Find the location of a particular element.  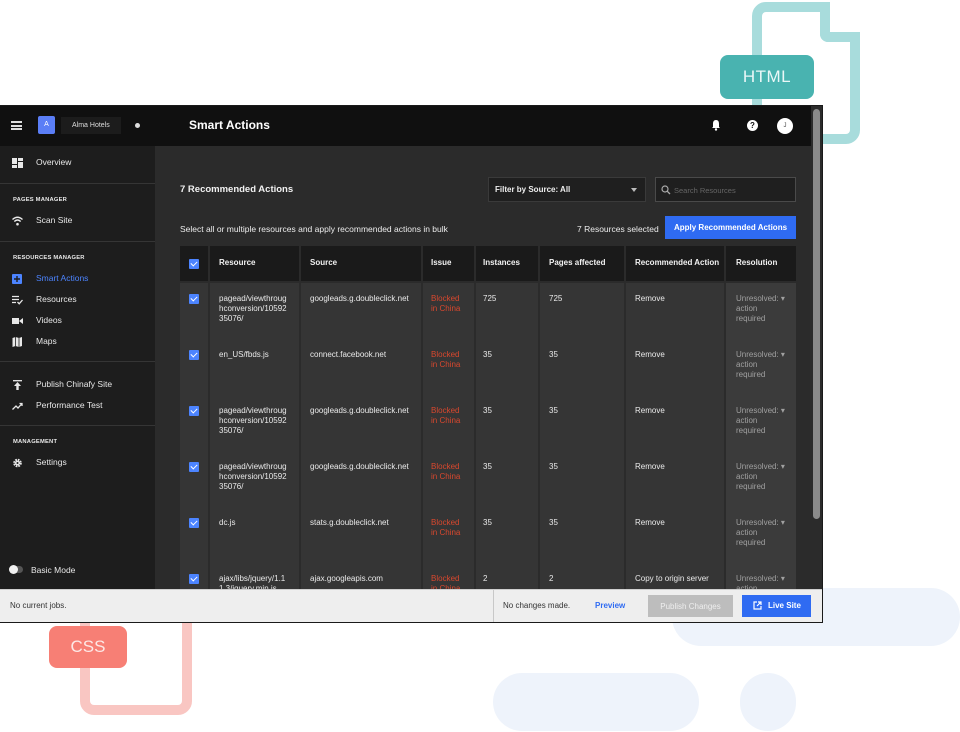

header-source: Source is located at coordinates (323, 263).